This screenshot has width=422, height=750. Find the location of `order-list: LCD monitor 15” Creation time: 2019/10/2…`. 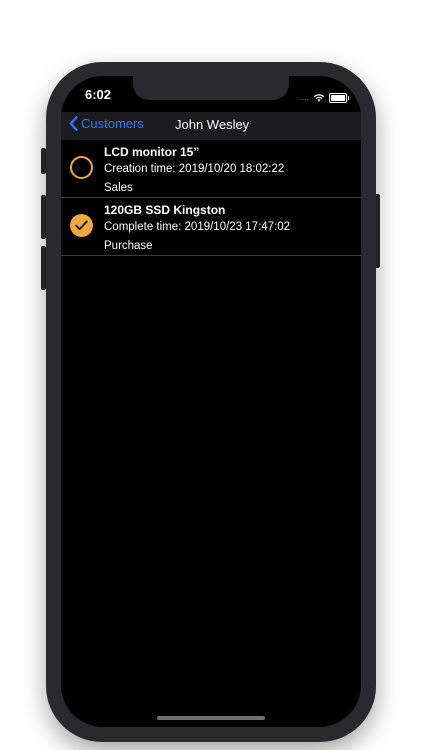

order-list: LCD monitor 15” Creation time: 2019/10/2… is located at coordinates (211, 198).